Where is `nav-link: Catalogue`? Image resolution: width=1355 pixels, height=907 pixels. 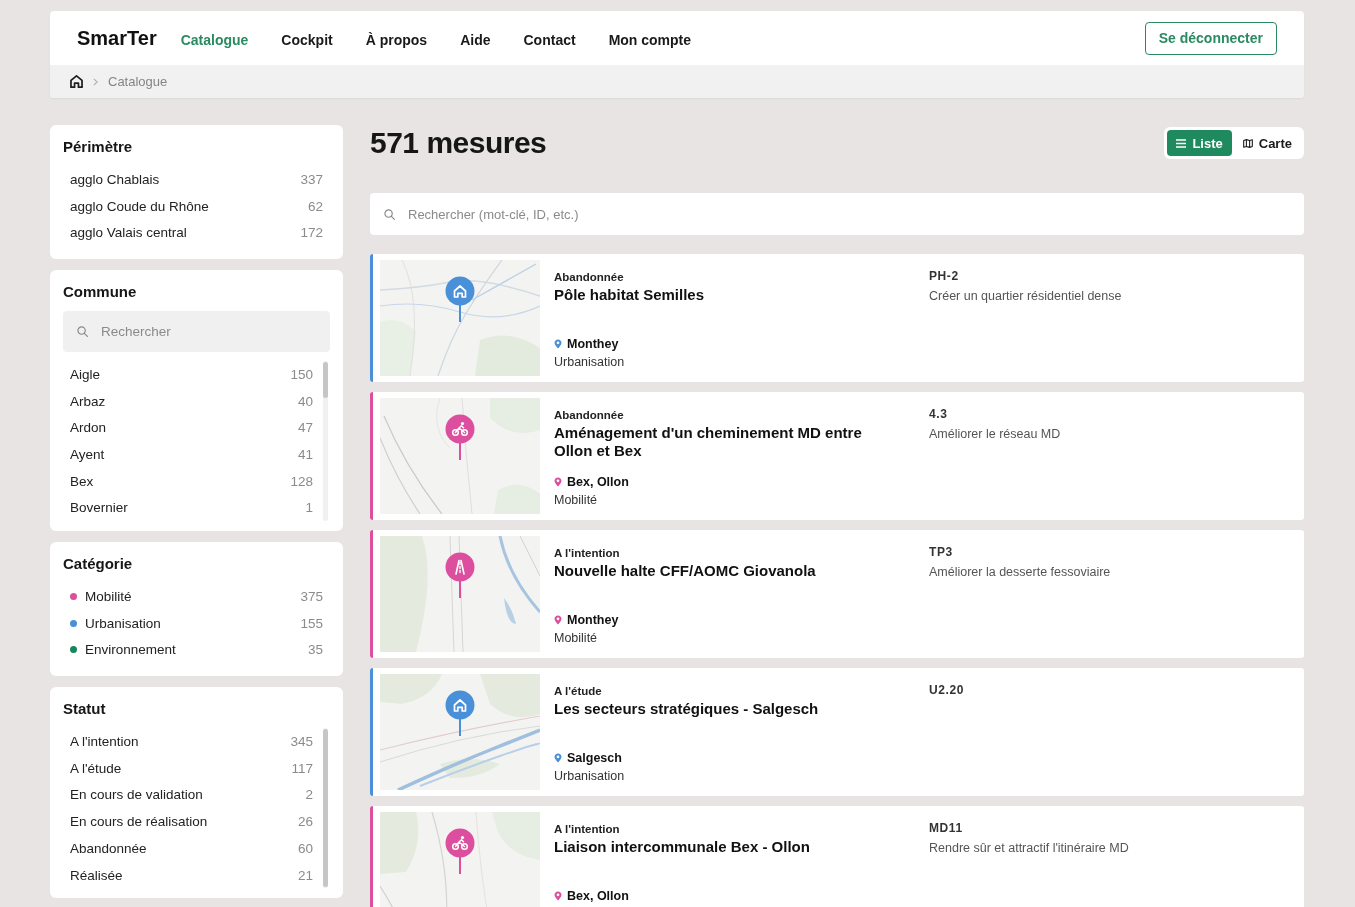 nav-link: Catalogue is located at coordinates (214, 38).